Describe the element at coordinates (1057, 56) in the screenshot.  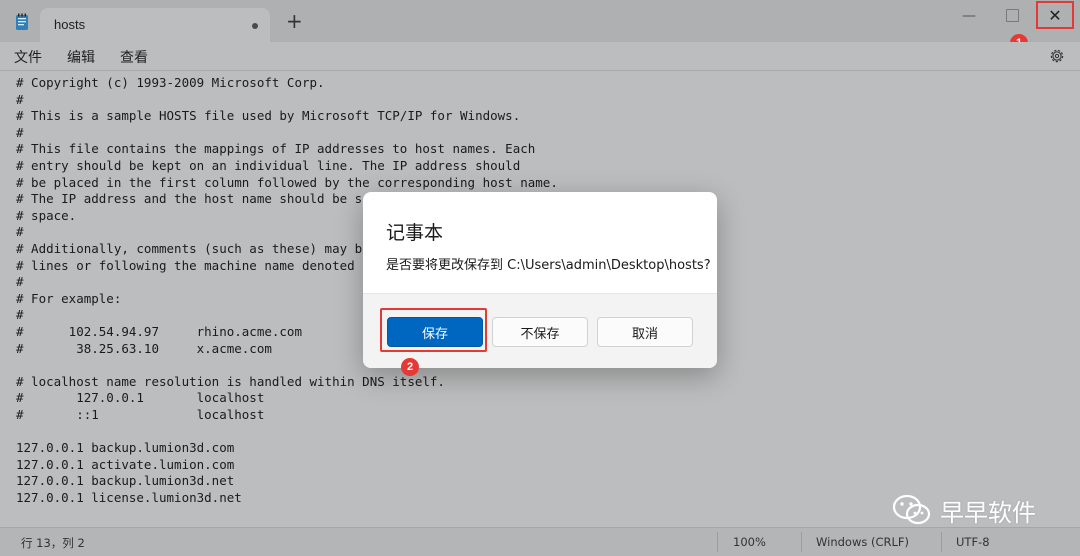
I see `settings-gear-icon` at that location.